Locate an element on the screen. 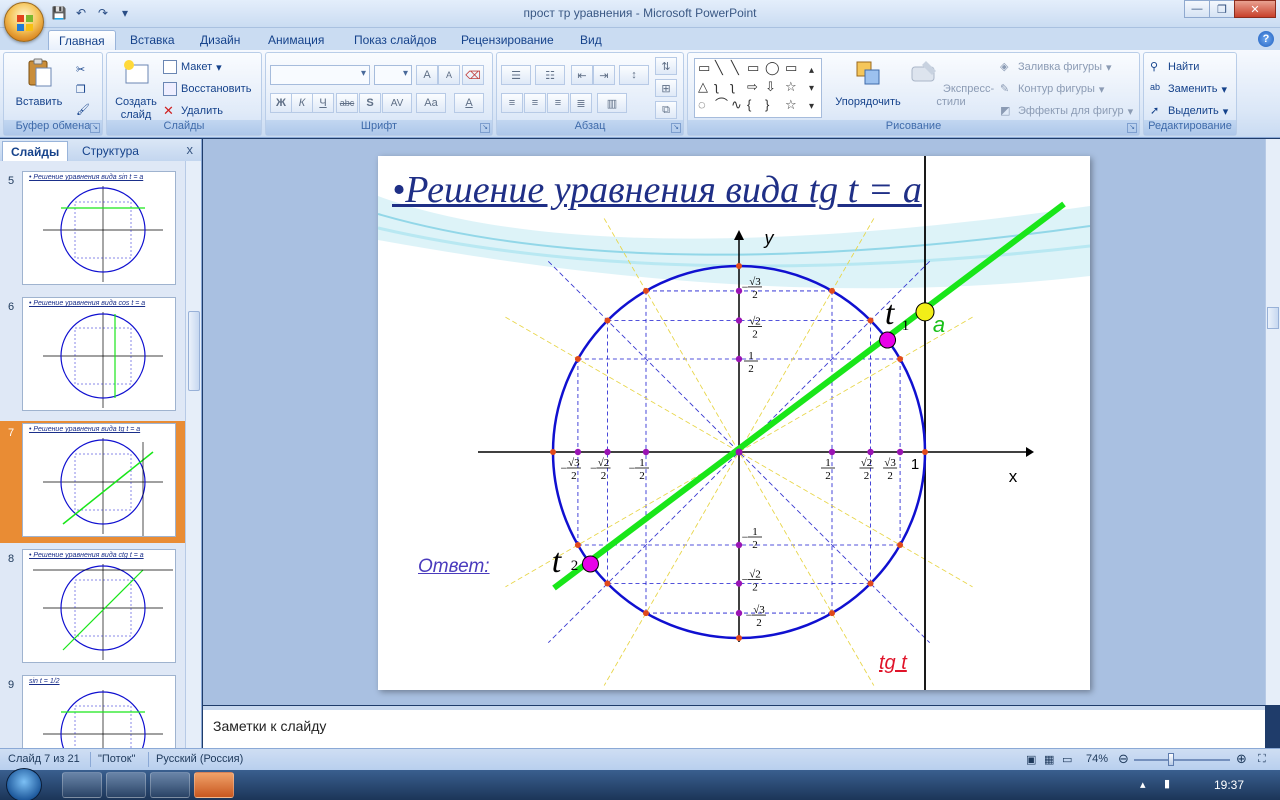  grow-font-button: A is located at coordinates (427, 75).